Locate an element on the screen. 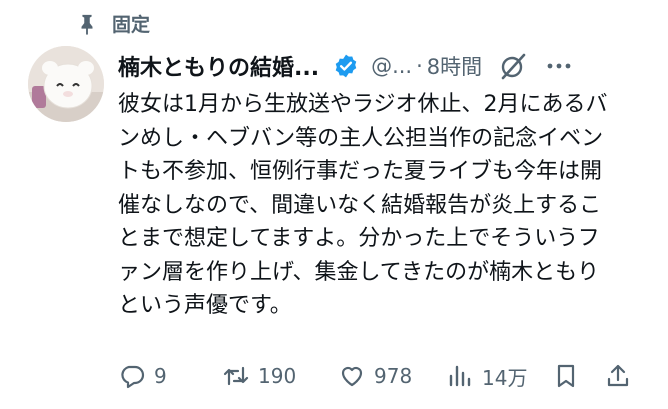 The width and height of the screenshot is (668, 409). reply-icon is located at coordinates (133, 377).